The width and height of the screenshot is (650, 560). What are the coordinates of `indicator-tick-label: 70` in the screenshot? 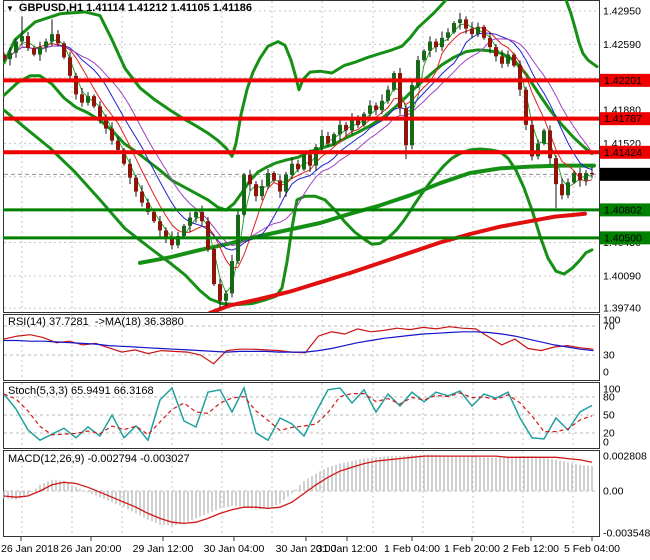 It's located at (609, 327).